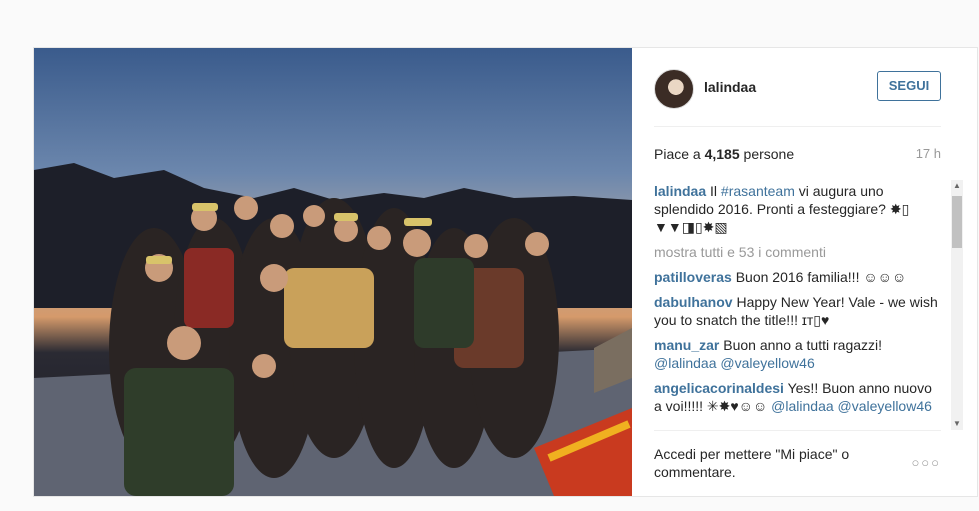 Image resolution: width=979 pixels, height=511 pixels. What do you see at coordinates (719, 388) in the screenshot?
I see `comment-username: angelicacorinaldesi` at bounding box center [719, 388].